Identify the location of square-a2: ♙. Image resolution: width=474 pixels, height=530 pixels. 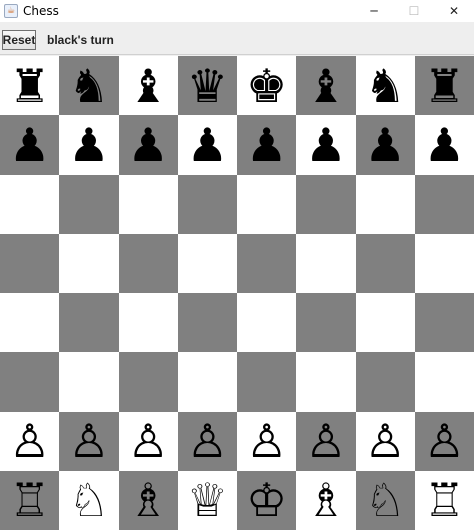
(30, 441).